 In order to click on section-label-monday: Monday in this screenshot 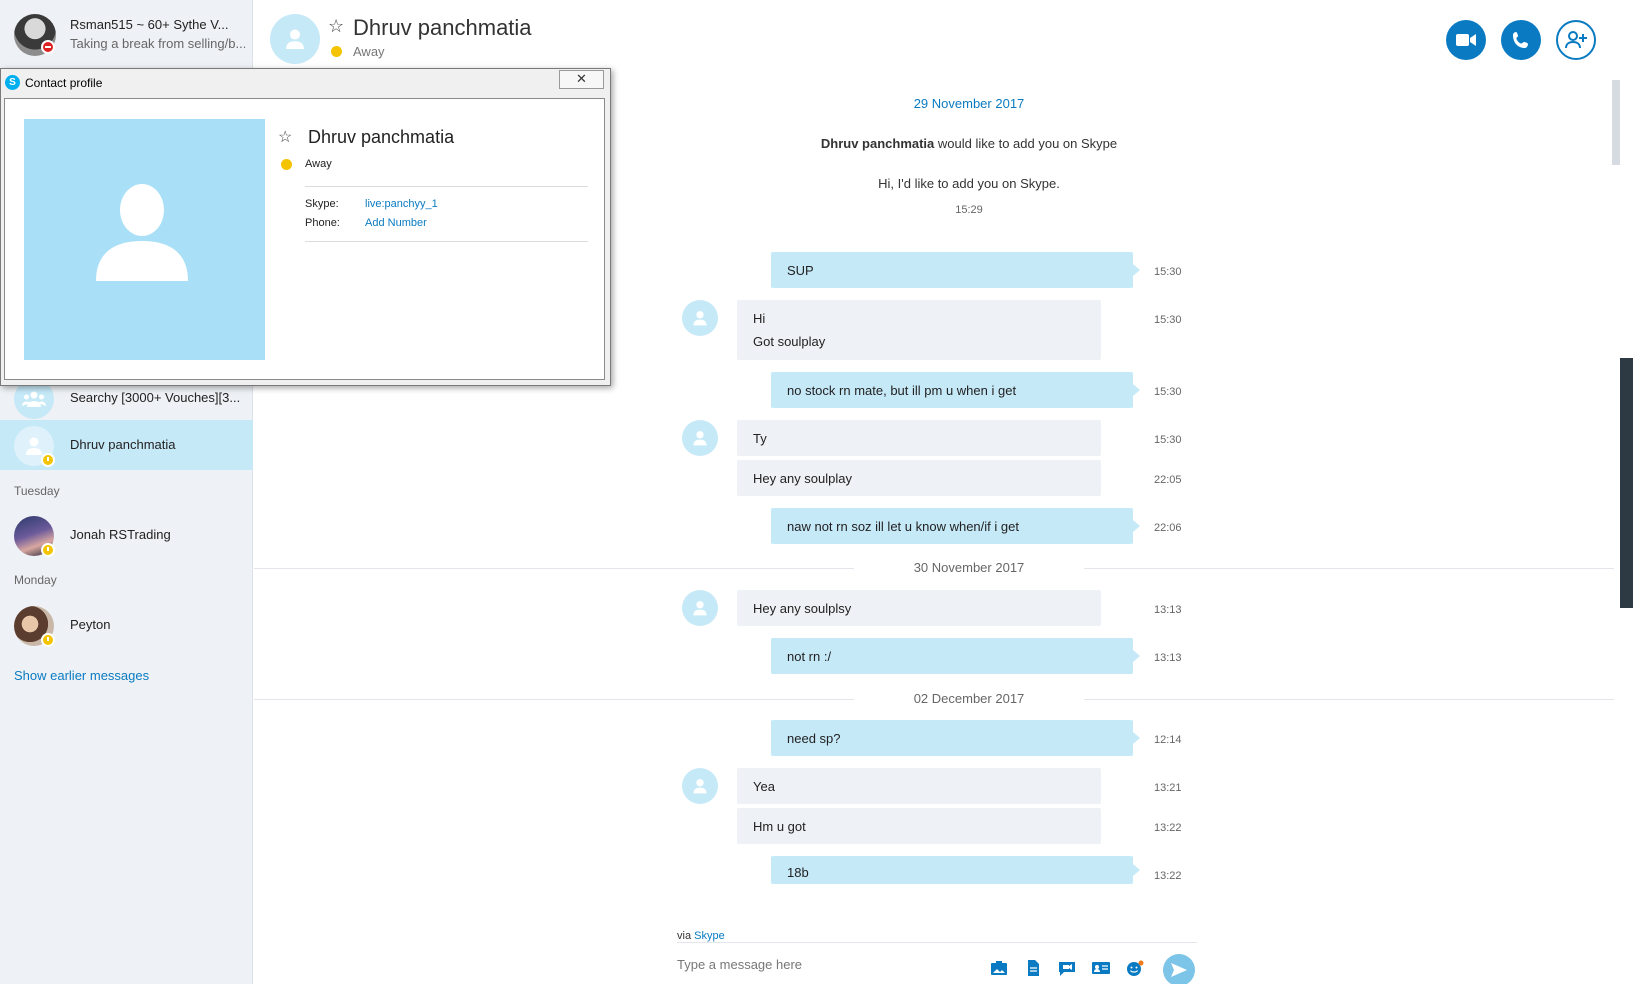, I will do `click(35, 580)`.